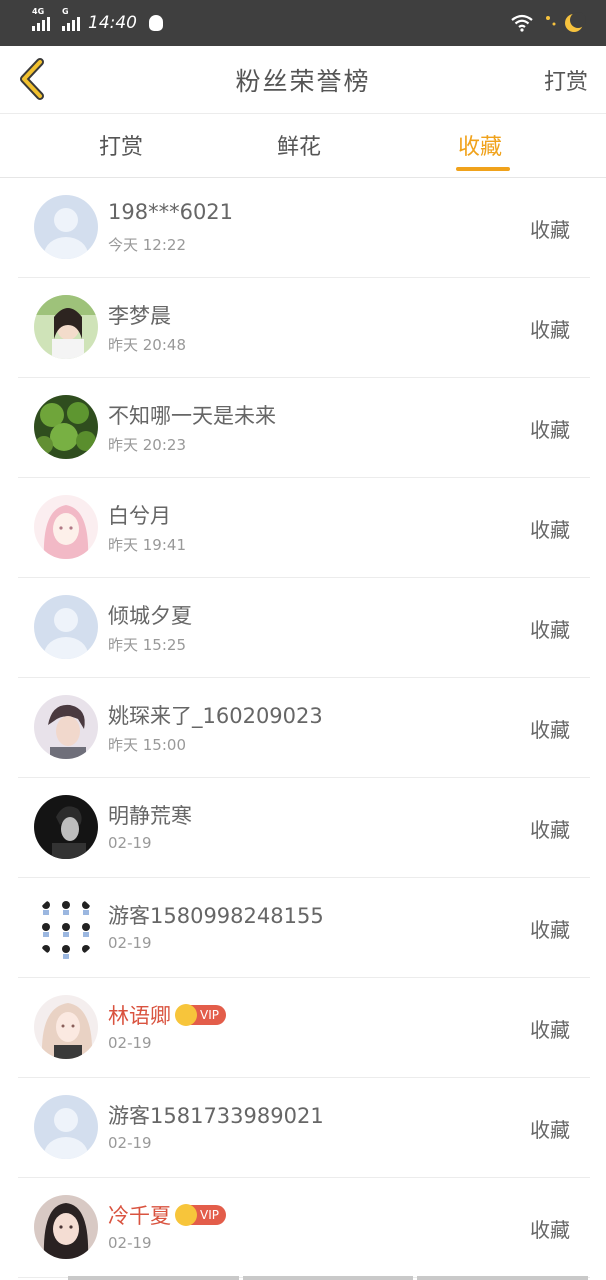  Describe the element at coordinates (167, 1215) in the screenshot. I see `fan-name: 冷千夏 VIP` at that location.